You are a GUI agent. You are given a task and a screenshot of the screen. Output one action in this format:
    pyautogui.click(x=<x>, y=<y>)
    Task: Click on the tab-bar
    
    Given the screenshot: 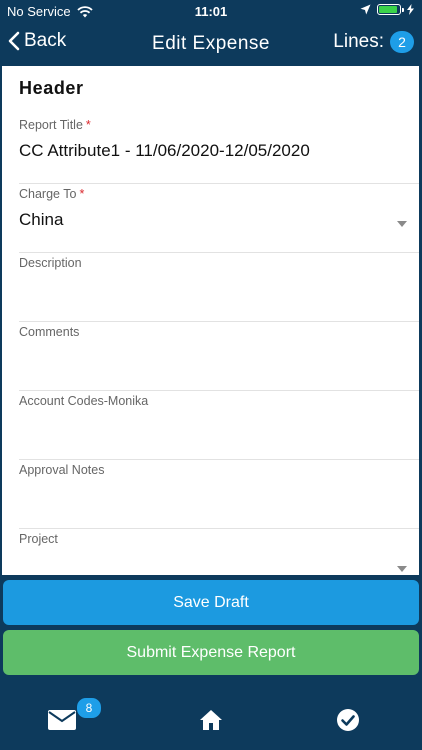 What is the action you would take?
    pyautogui.click(x=211, y=716)
    